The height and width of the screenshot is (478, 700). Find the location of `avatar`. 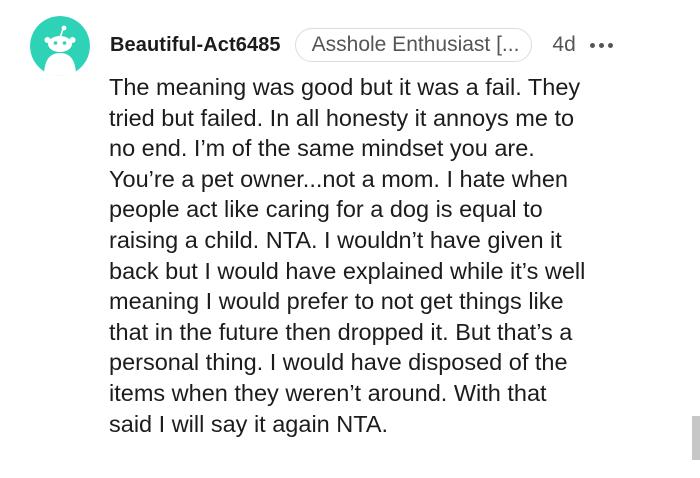

avatar is located at coordinates (60, 46).